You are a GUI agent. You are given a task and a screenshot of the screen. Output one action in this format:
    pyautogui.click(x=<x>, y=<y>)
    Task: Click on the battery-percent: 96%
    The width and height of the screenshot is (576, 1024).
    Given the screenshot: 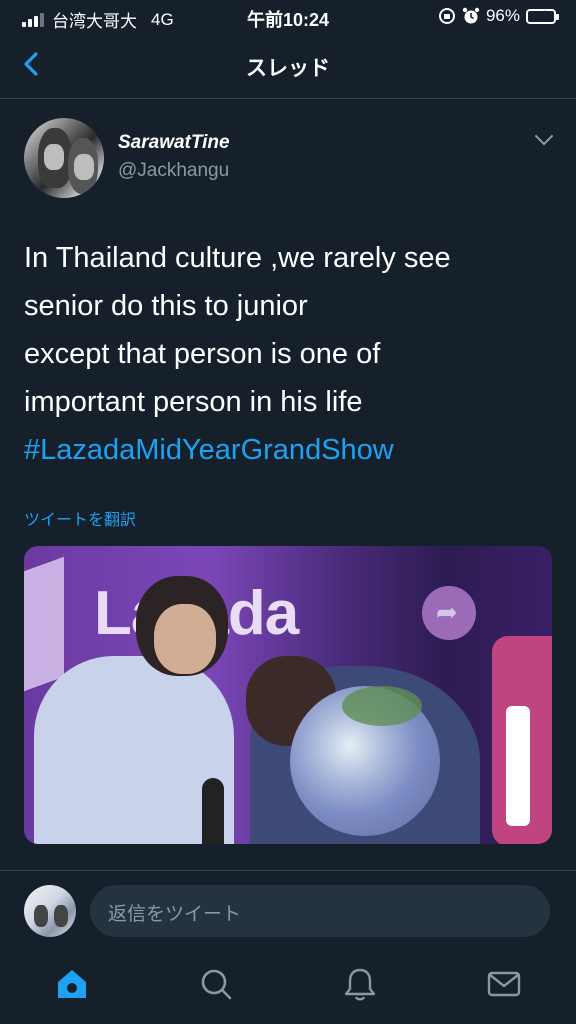 What is the action you would take?
    pyautogui.click(x=502, y=15)
    